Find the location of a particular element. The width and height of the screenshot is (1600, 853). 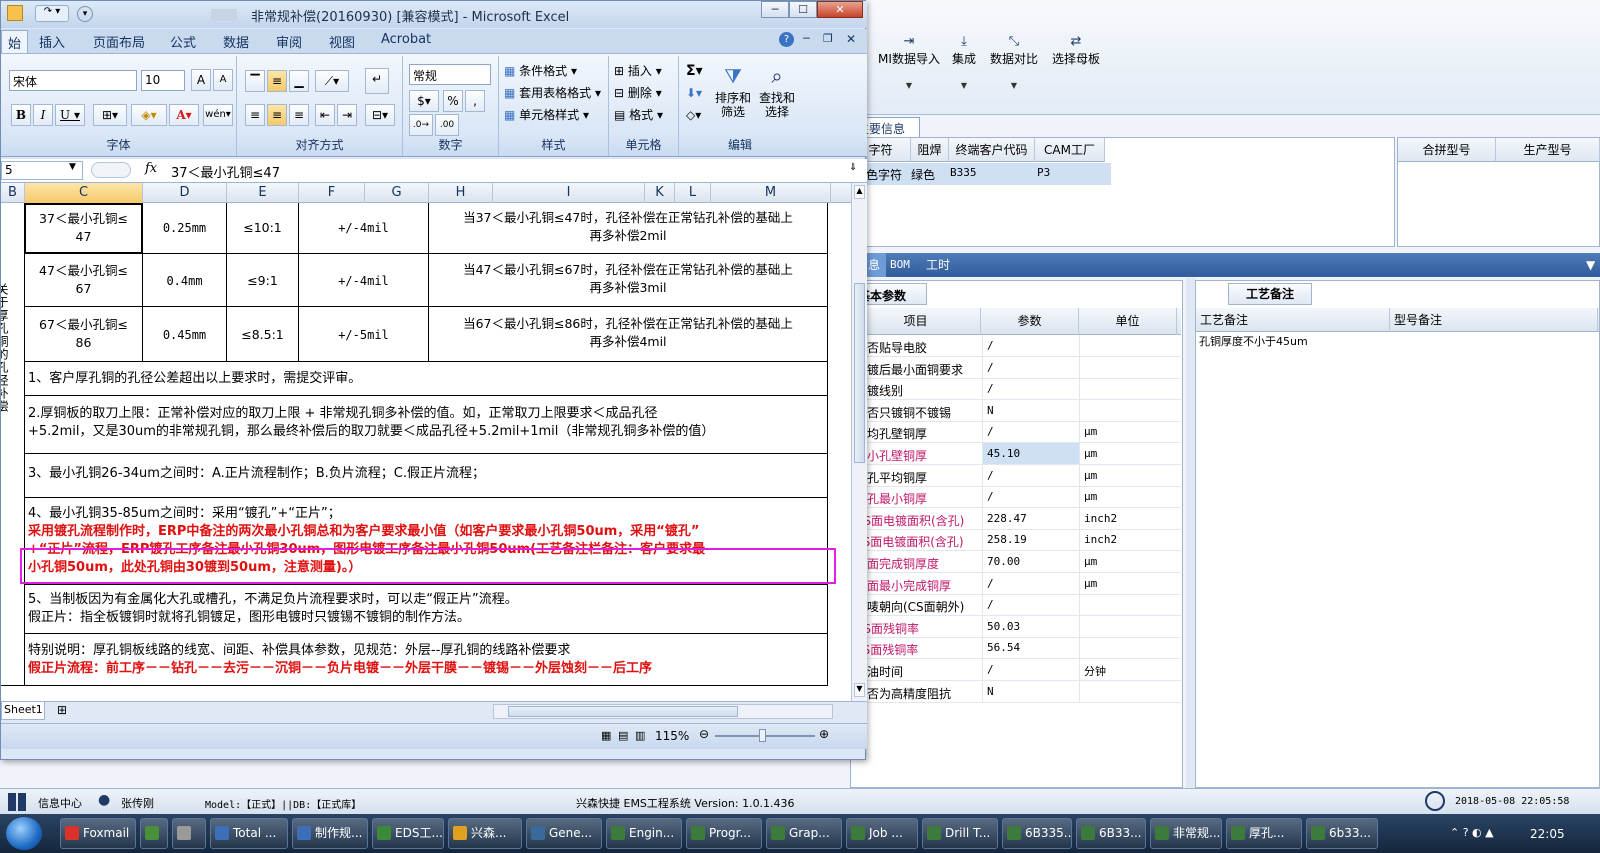

clear-button: ◇▾ is located at coordinates (697, 115).